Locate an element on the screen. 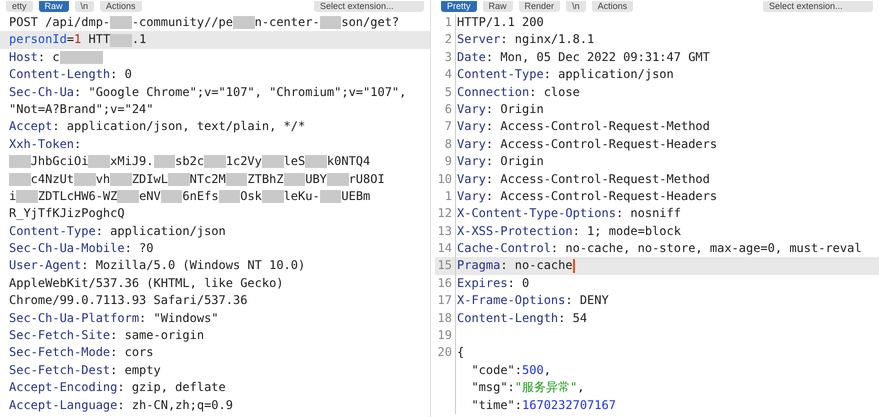 The width and height of the screenshot is (879, 417). code-text: : no-cache is located at coordinates (536, 265).